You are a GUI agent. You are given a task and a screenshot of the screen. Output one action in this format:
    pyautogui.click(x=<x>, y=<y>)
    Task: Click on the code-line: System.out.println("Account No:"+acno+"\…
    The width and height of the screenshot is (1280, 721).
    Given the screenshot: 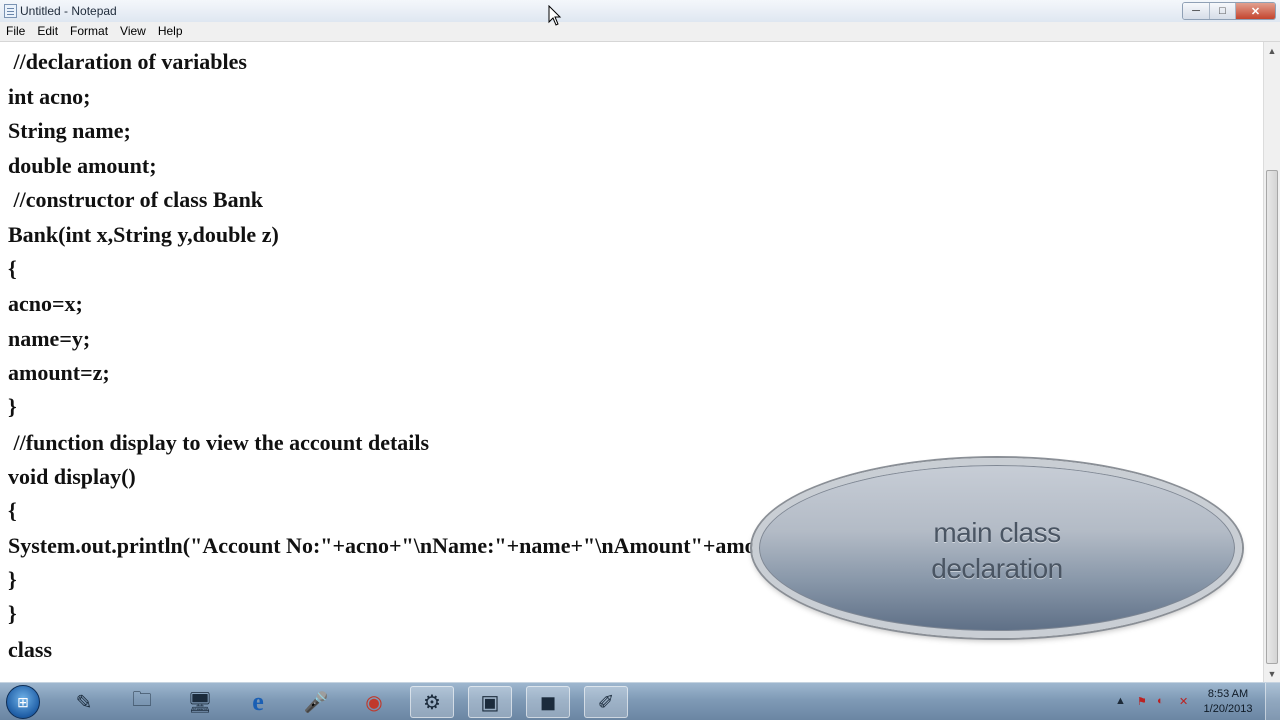 What is the action you would take?
    pyautogui.click(x=405, y=545)
    